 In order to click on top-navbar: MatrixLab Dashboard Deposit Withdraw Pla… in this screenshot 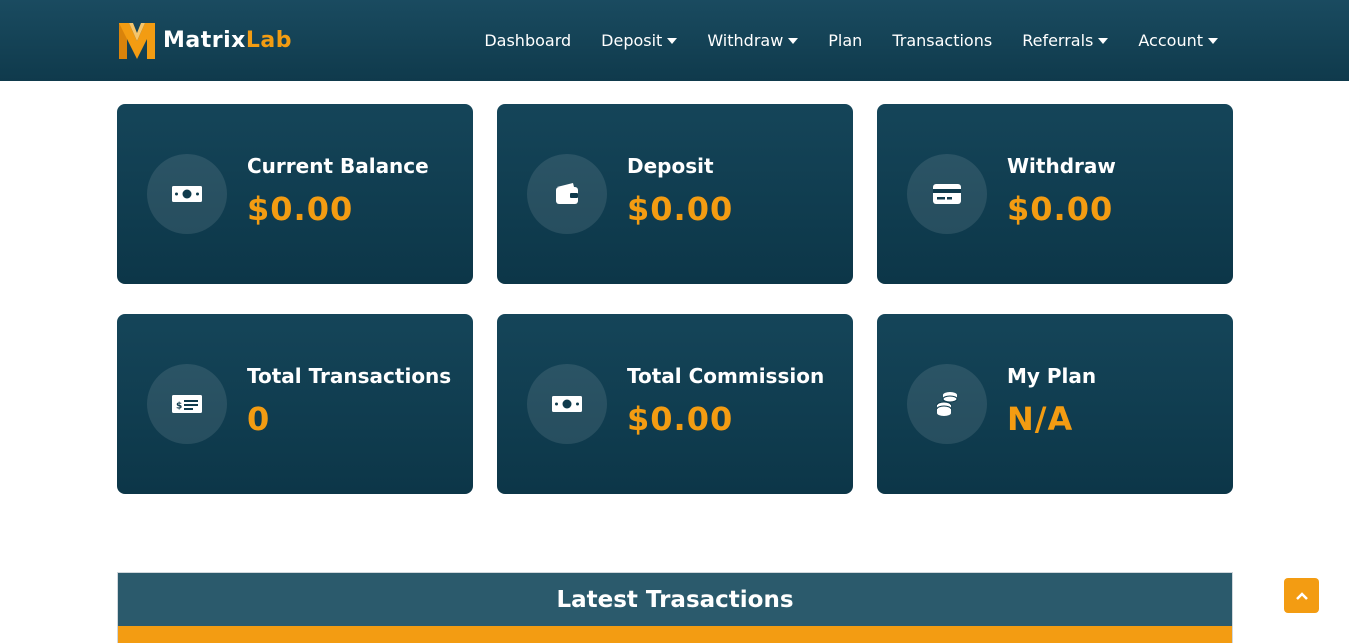, I will do `click(674, 40)`.